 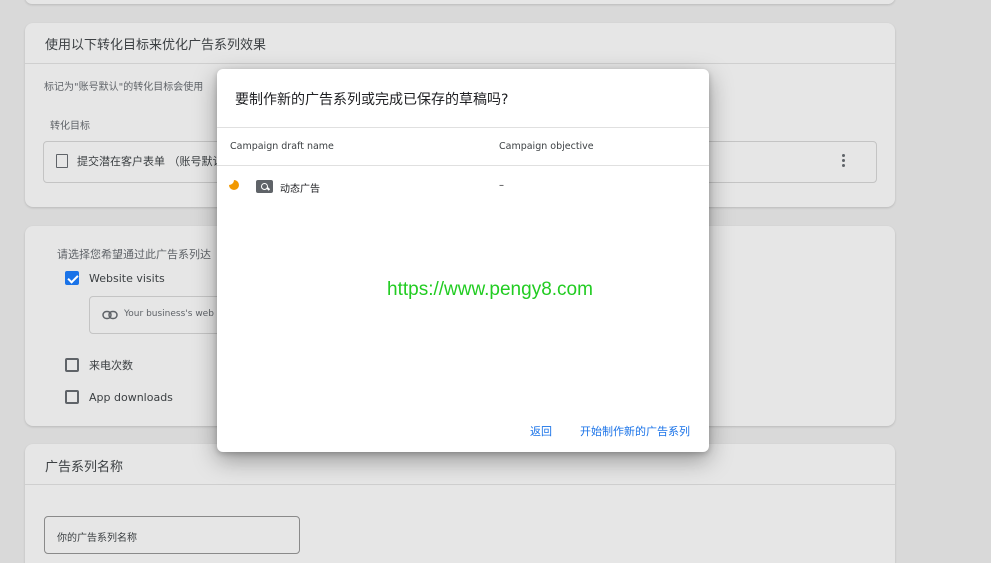 I want to click on start-new-campaign-button: 开始制作新的广告系列, so click(x=635, y=431).